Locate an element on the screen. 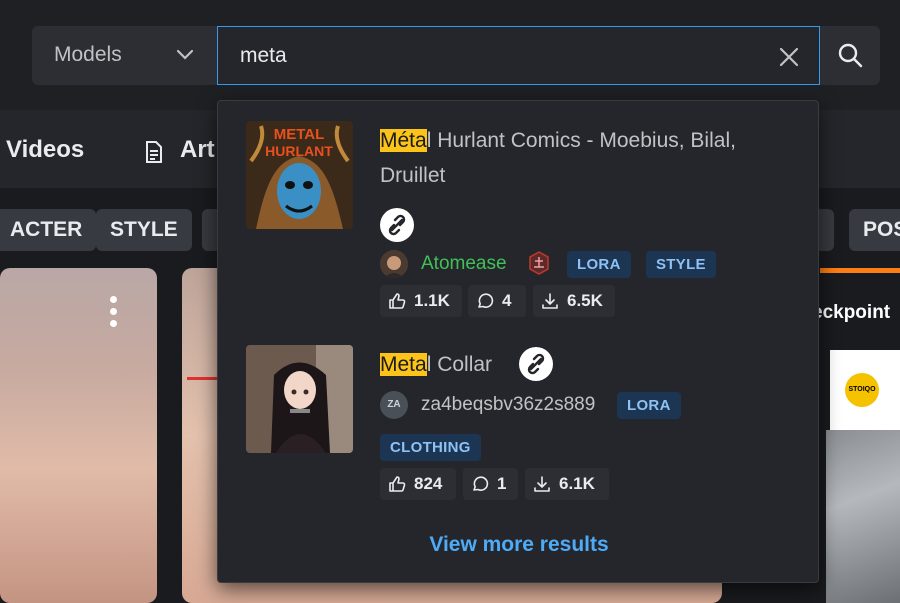  stoiqo-logo: STOIQO is located at coordinates (865, 390).